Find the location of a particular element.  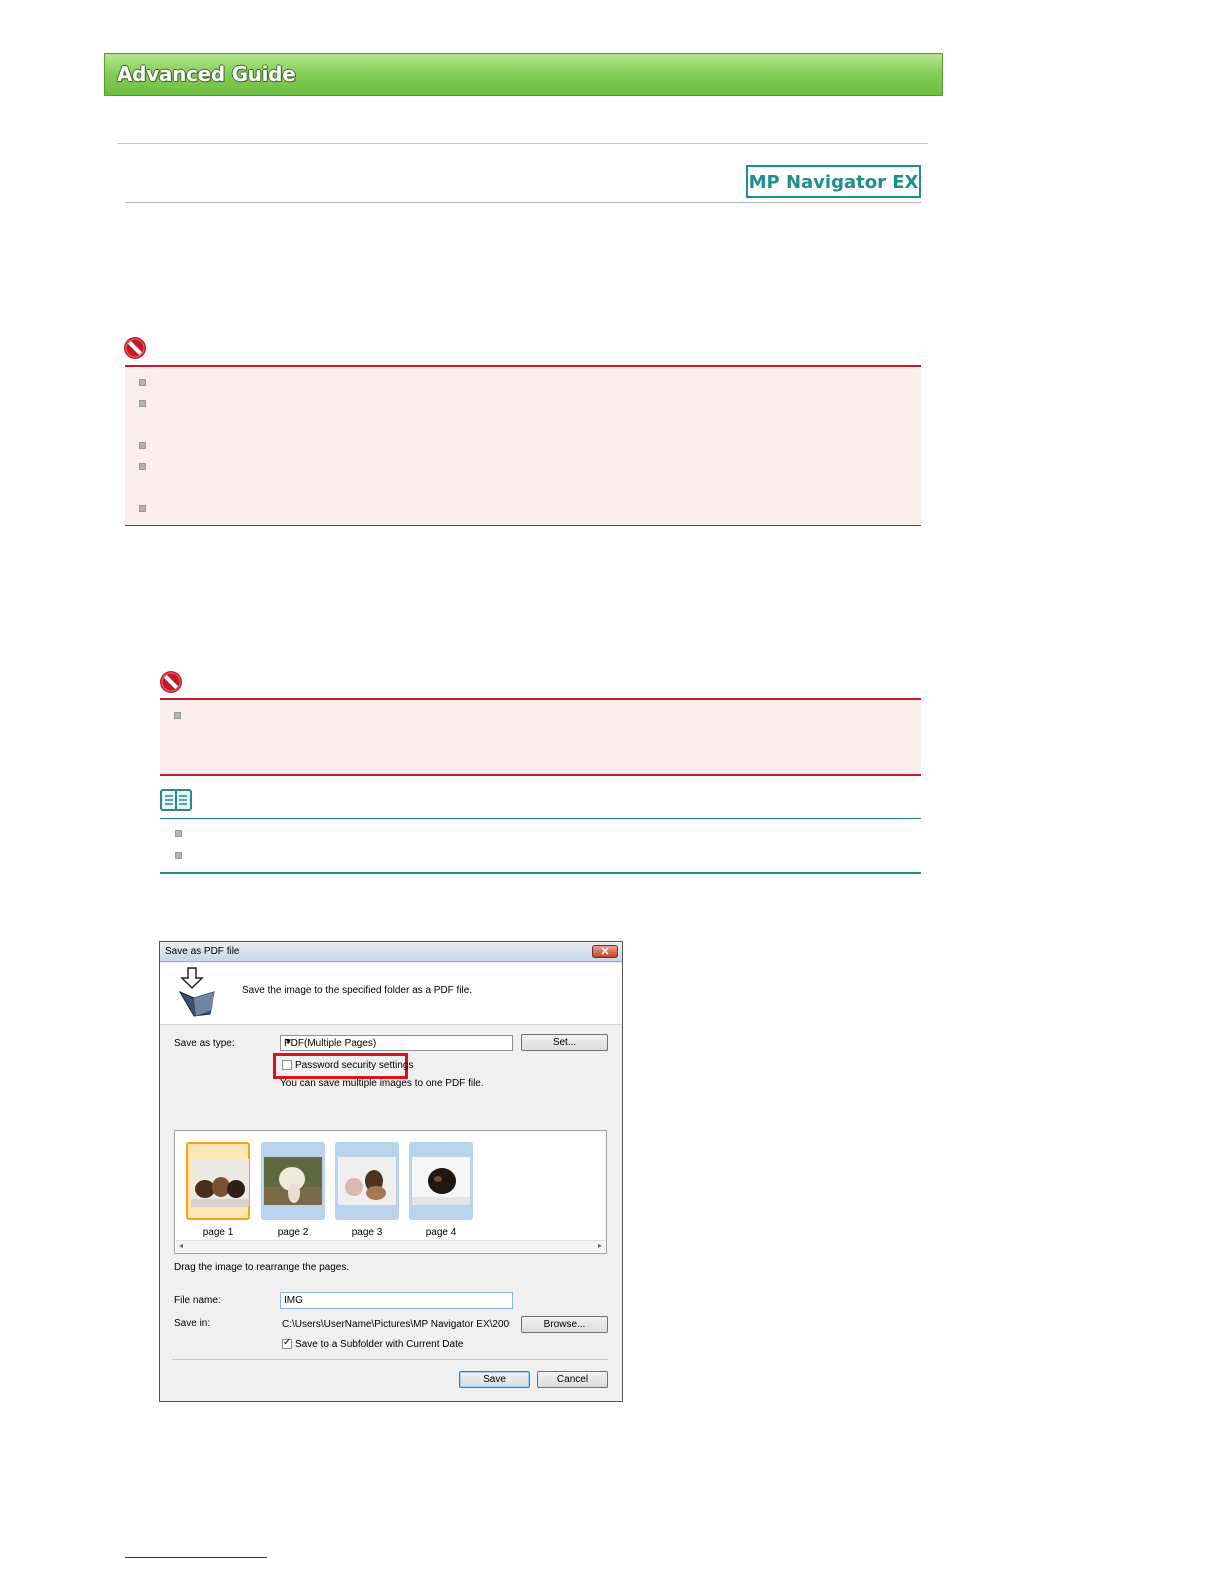

password-security-checkbox is located at coordinates (287, 1065).